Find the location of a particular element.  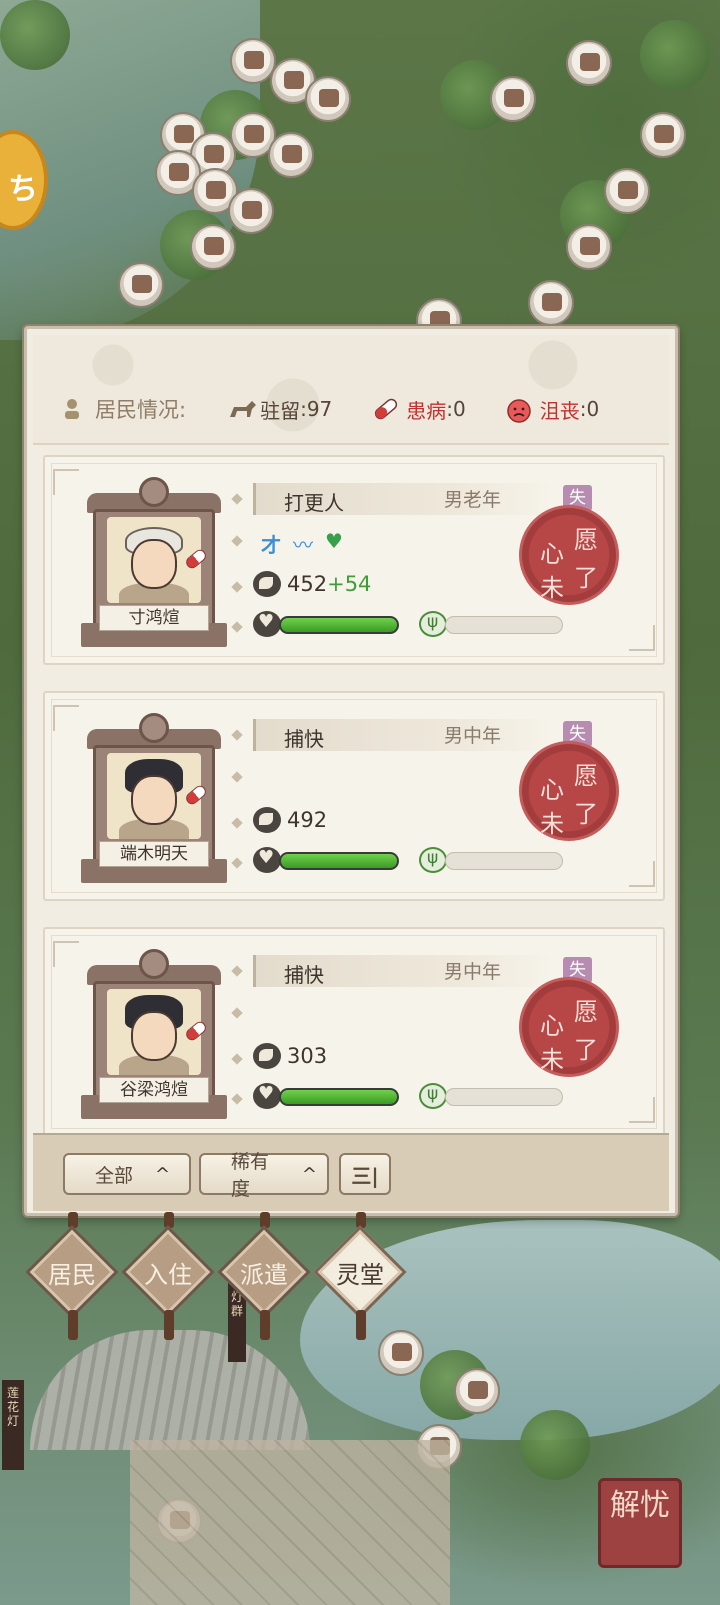

sort-rarity-button: 稀有度 ^ is located at coordinates (264, 1175).